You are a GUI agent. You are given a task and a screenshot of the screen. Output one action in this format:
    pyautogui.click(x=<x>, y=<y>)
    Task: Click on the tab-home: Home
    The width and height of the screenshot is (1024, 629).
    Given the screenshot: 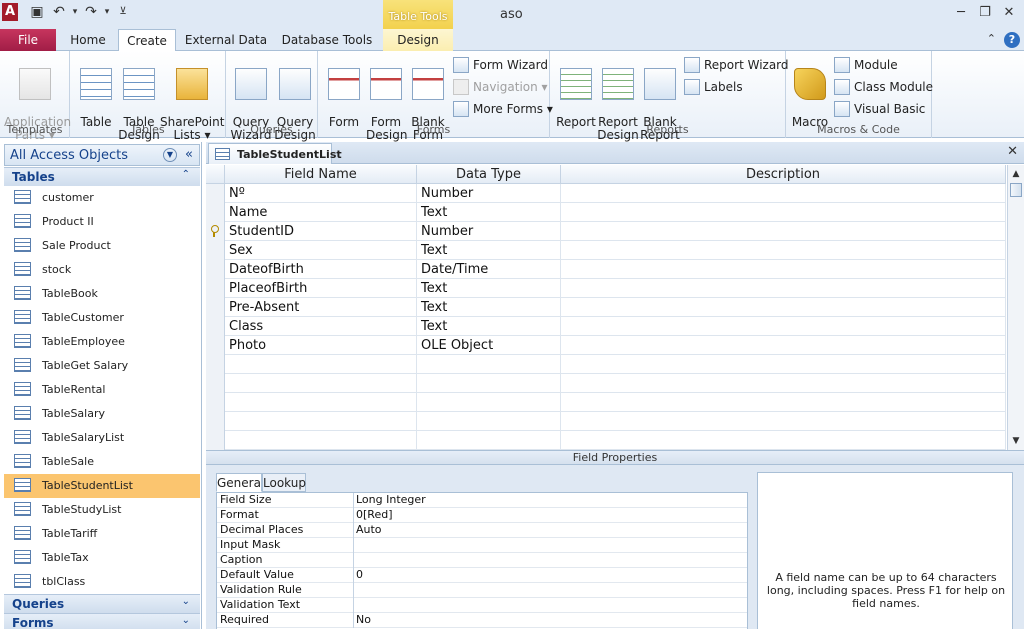 What is the action you would take?
    pyautogui.click(x=88, y=40)
    